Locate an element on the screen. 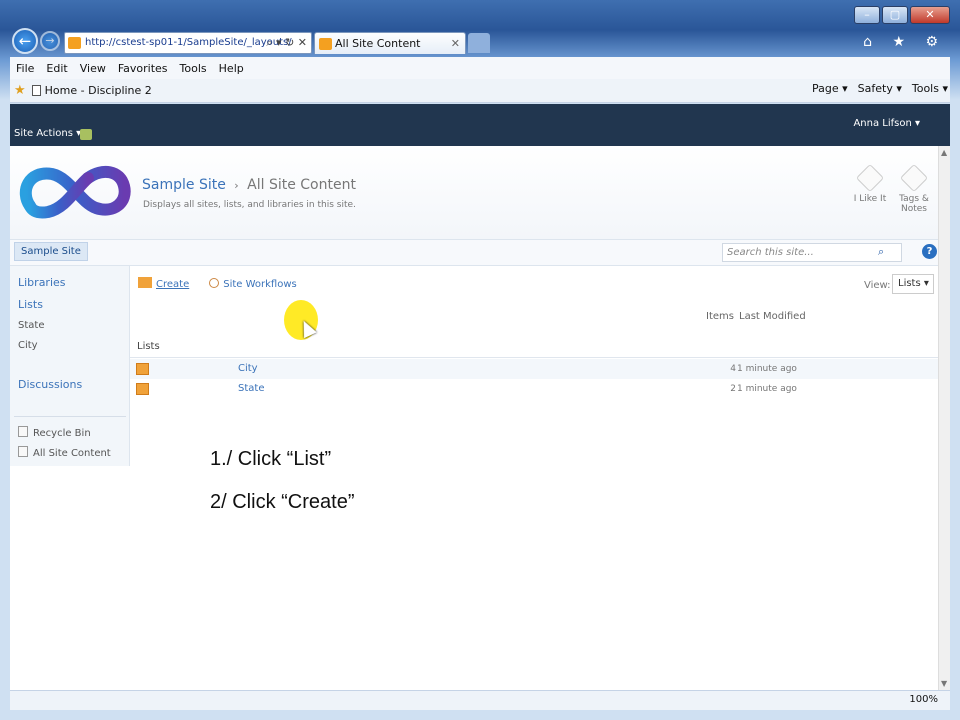 This screenshot has width=960, height=720. menu-bar: File Edit View Favorites Tools Help is located at coordinates (480, 68).